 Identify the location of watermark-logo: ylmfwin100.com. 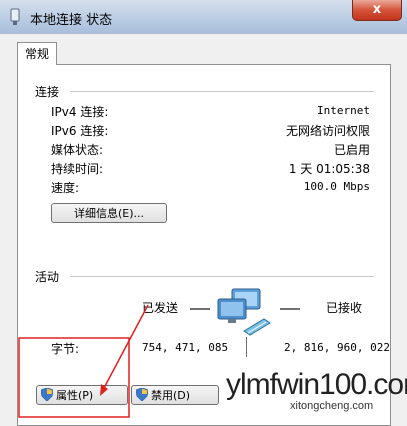
(316, 384).